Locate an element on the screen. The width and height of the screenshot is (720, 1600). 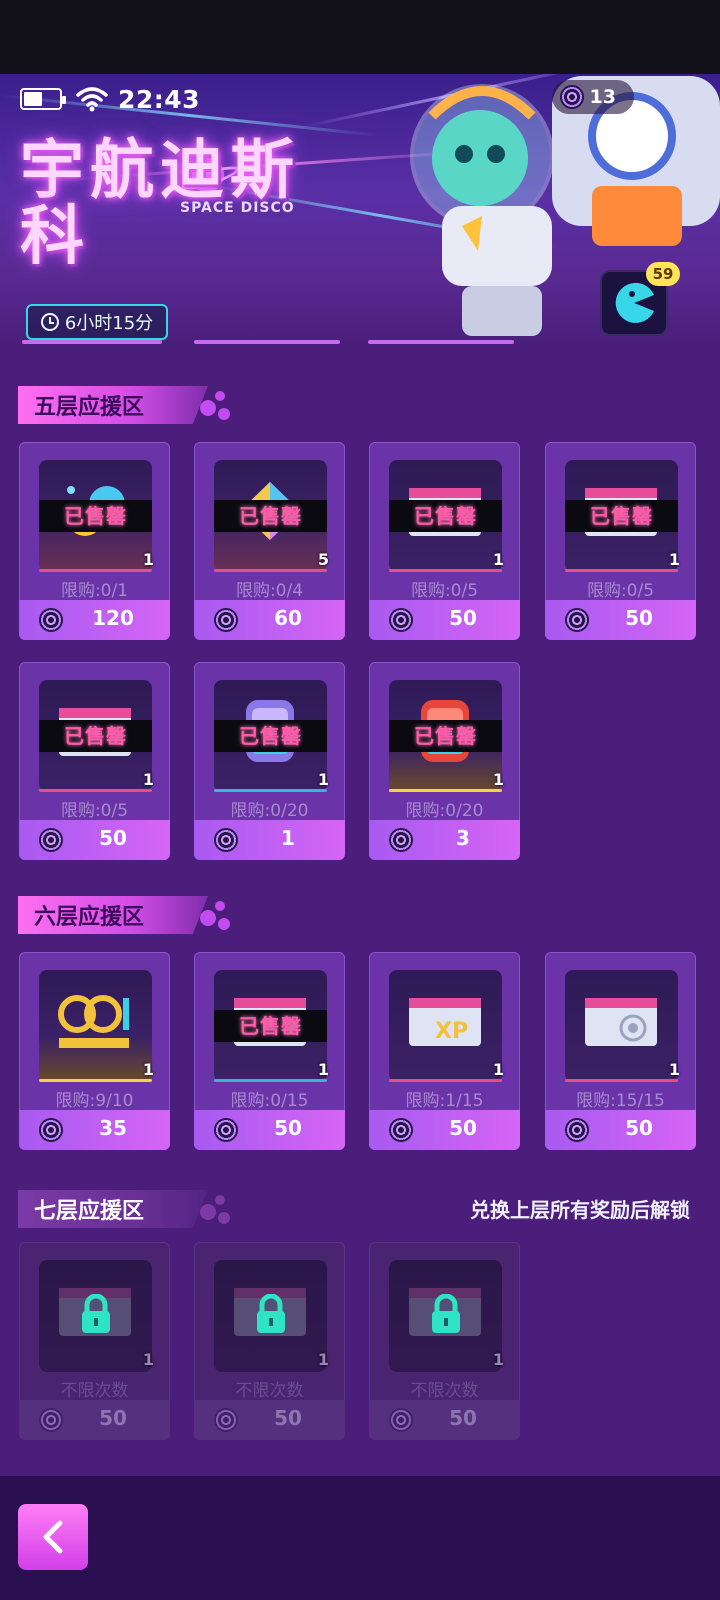
xp-ticket-icon: XP is located at coordinates (445, 1022).